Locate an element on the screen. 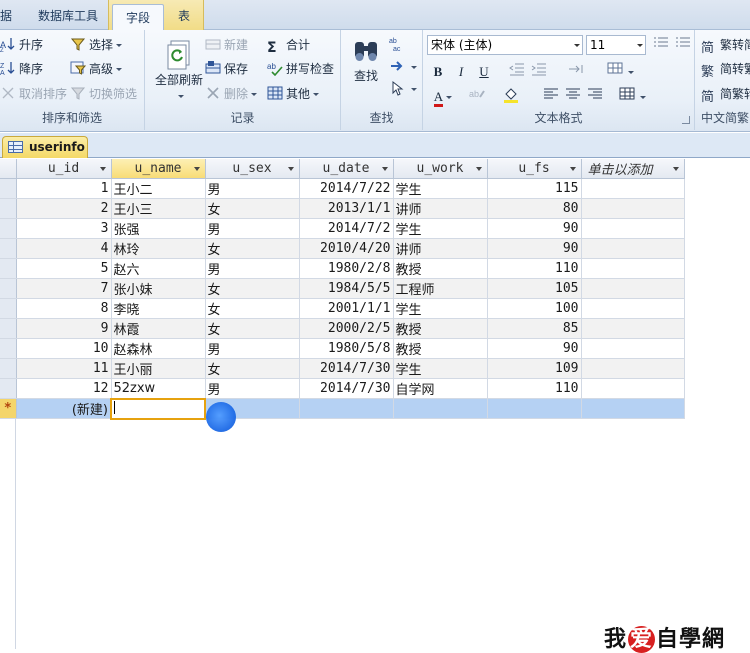  table-cell-u-date: 1984/5/5 is located at coordinates (346, 288).